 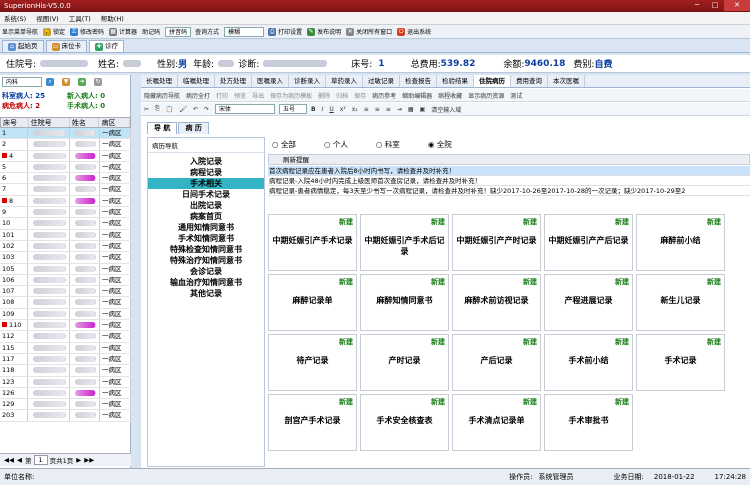 I want to click on table-row: 1 一病区, so click(x=65, y=134).